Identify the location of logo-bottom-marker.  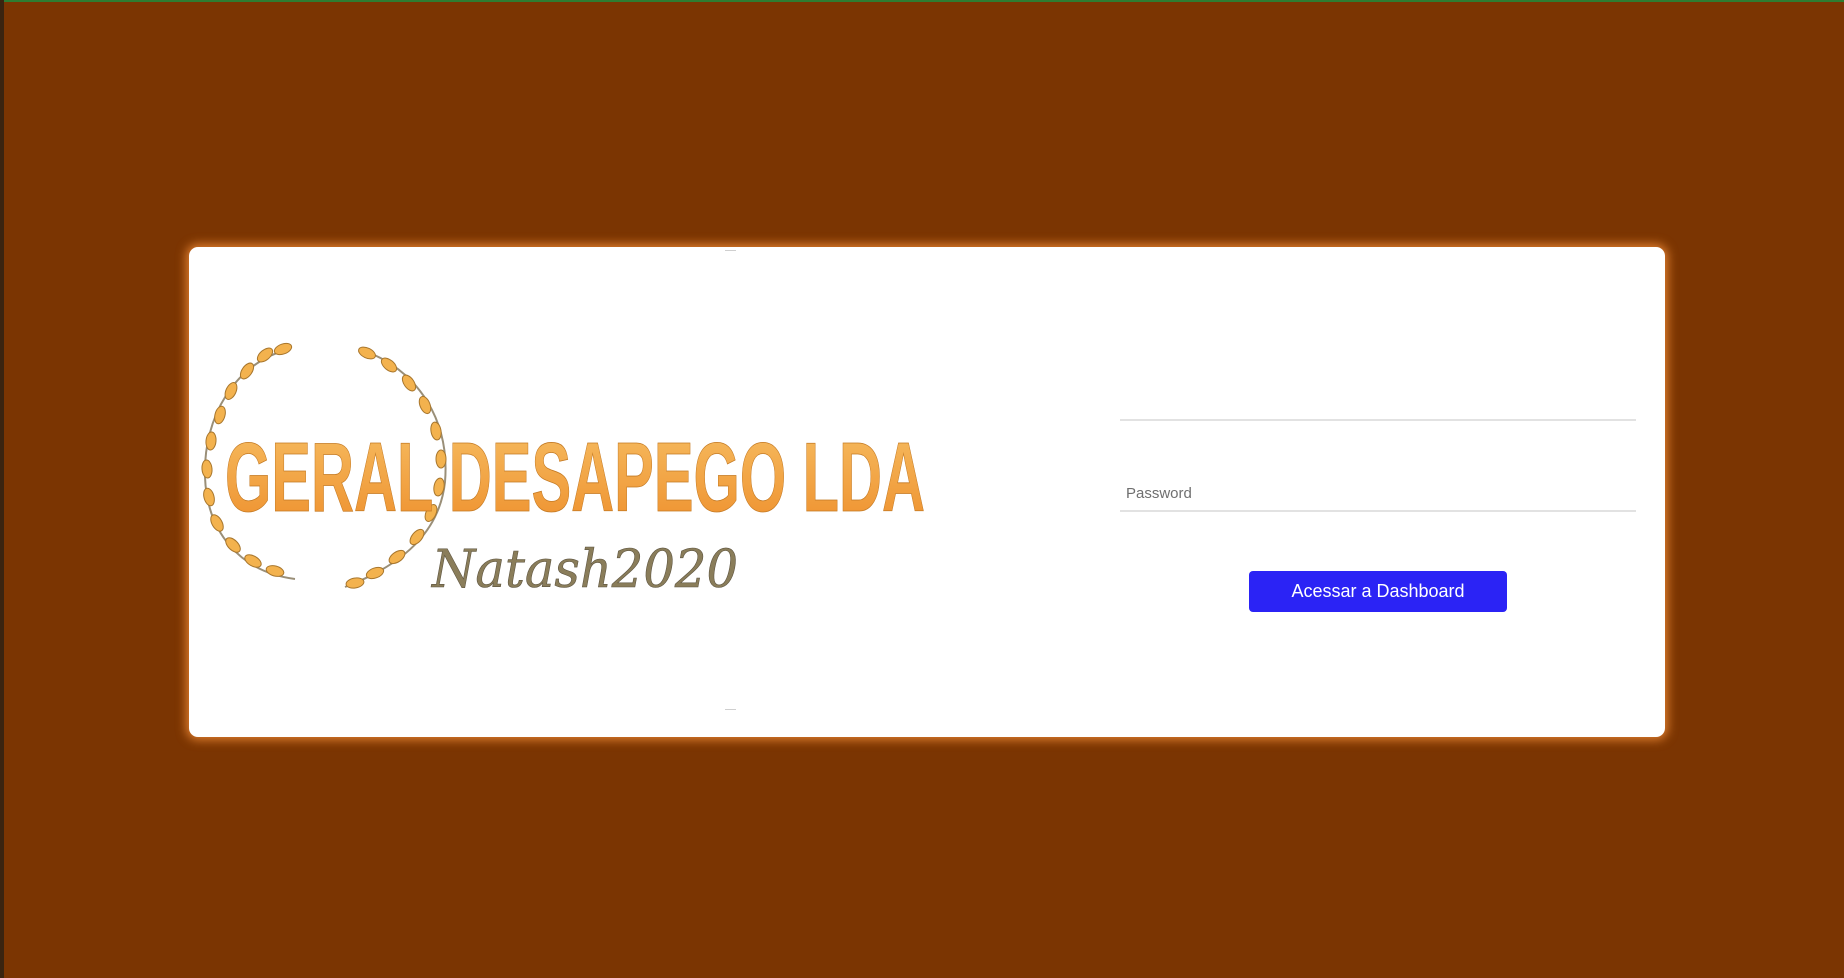
(730, 709).